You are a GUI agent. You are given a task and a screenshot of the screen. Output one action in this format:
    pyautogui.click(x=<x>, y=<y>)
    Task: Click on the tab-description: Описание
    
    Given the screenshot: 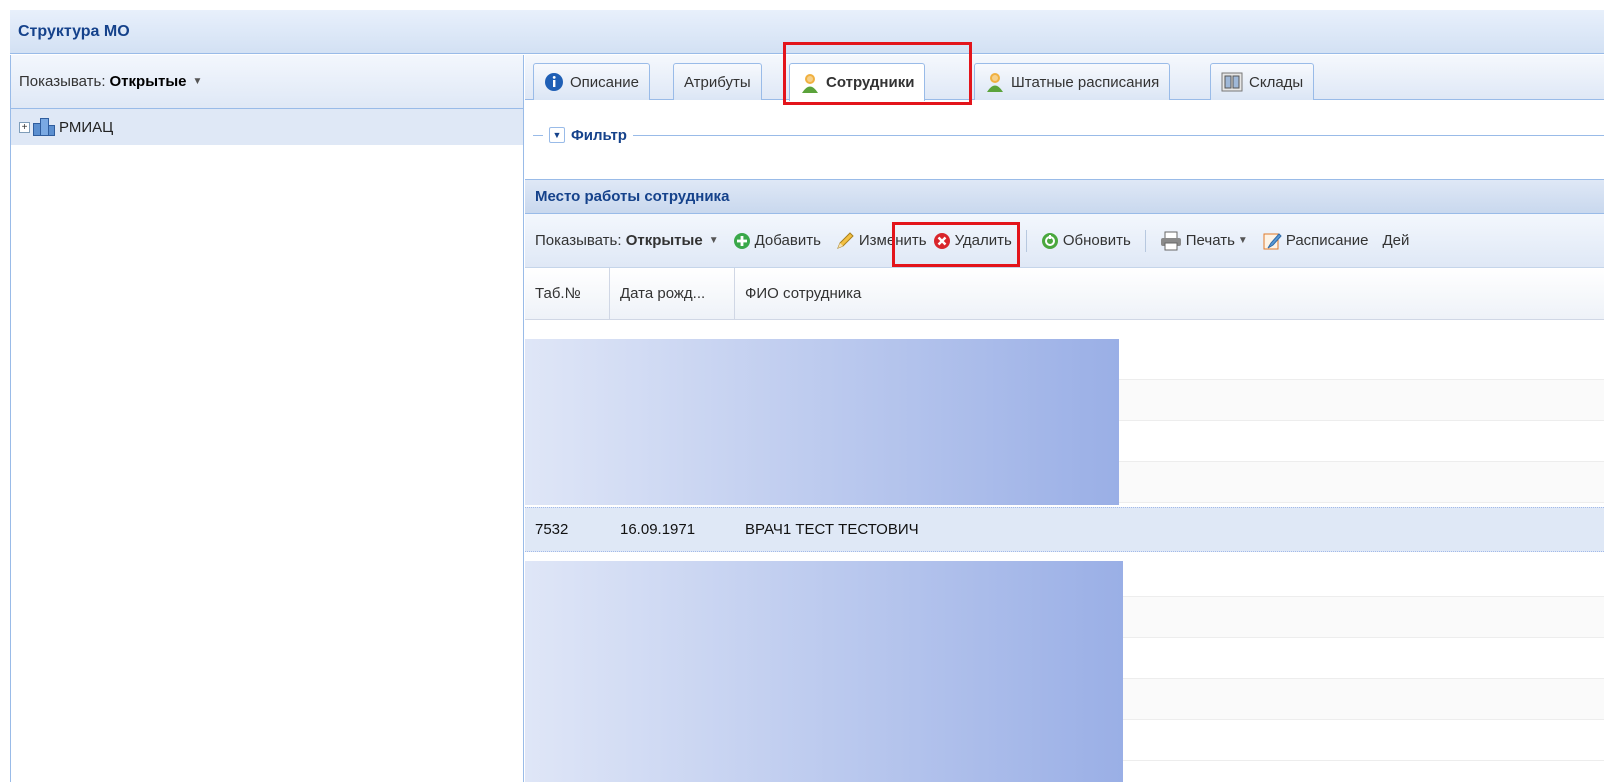 What is the action you would take?
    pyautogui.click(x=592, y=81)
    